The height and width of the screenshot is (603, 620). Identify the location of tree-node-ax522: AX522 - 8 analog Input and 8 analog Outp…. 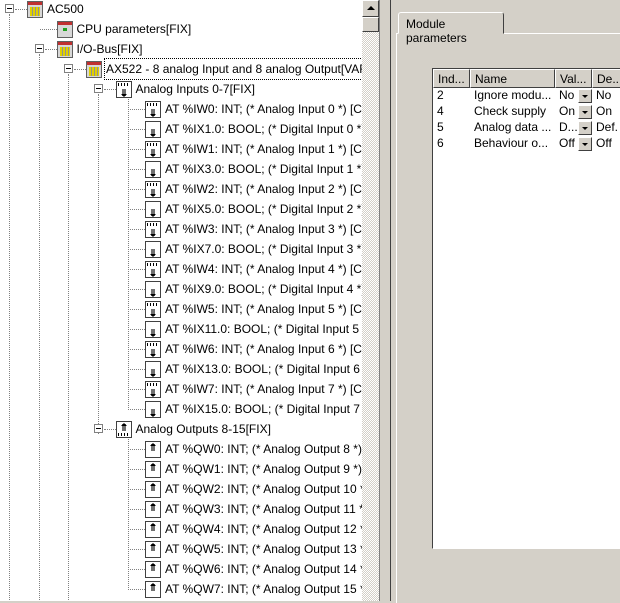
(181, 69).